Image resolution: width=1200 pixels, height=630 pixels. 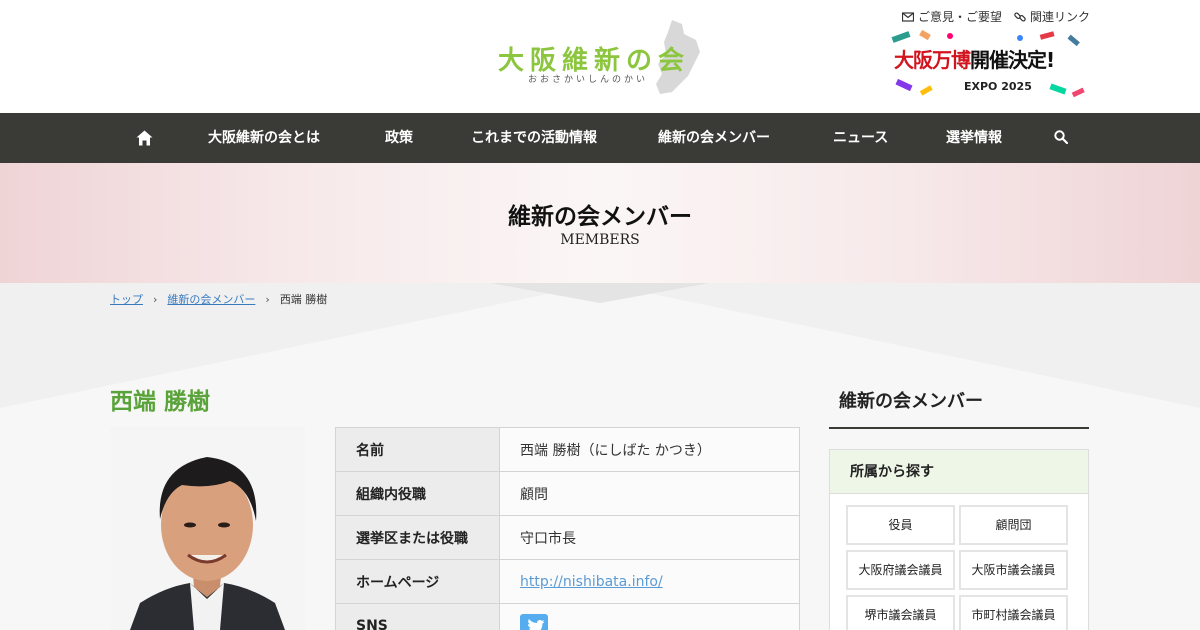 I want to click on nav-search, so click(x=1061, y=138).